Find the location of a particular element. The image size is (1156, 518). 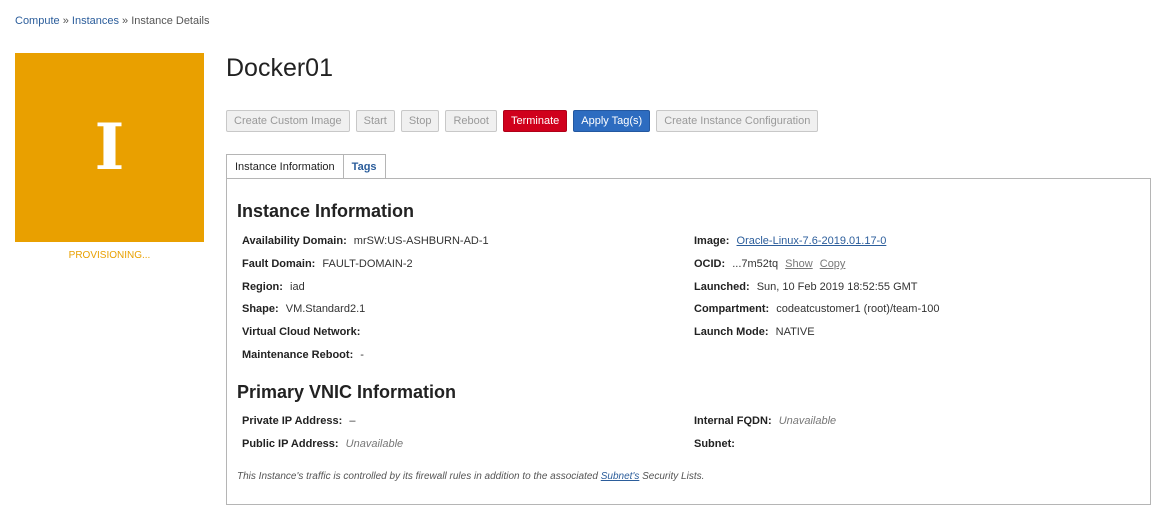

image-field: Image: Oracle-Linux-7.6-2019.01.17-0 is located at coordinates (790, 241).